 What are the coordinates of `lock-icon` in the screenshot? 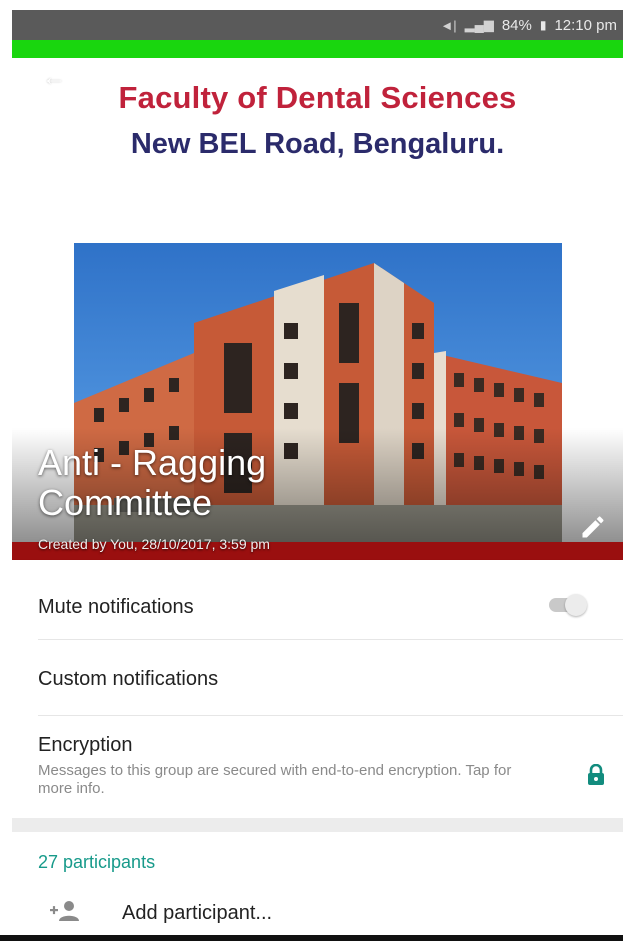 It's located at (596, 774).